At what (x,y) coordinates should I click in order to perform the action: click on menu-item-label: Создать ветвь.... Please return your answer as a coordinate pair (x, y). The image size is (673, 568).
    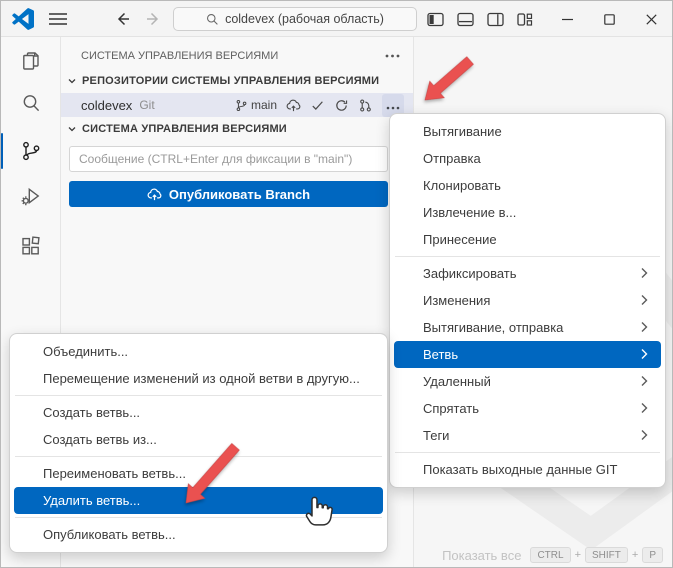
    Looking at the image, I should click on (92, 412).